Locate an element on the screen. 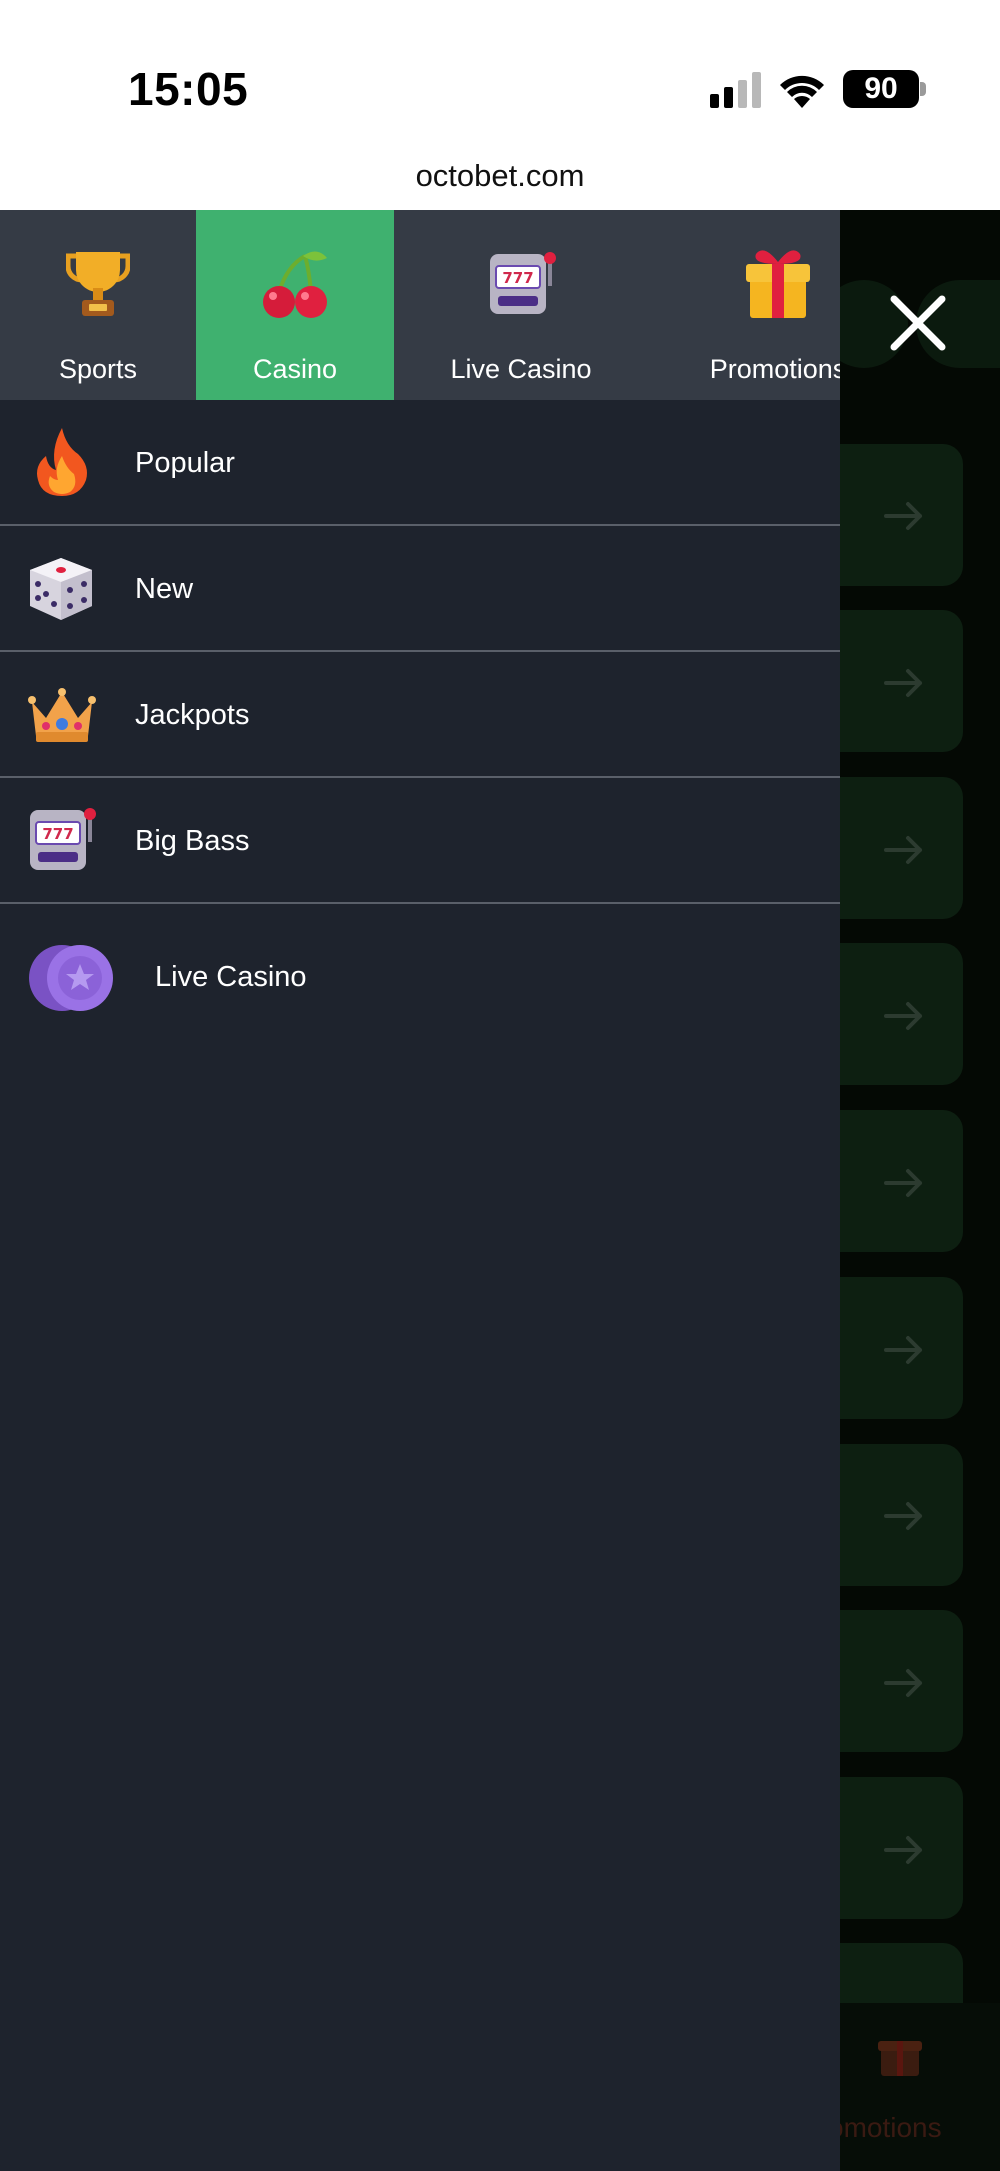 This screenshot has width=1000, height=2171. menu-item-label: Big Bass is located at coordinates (192, 841).